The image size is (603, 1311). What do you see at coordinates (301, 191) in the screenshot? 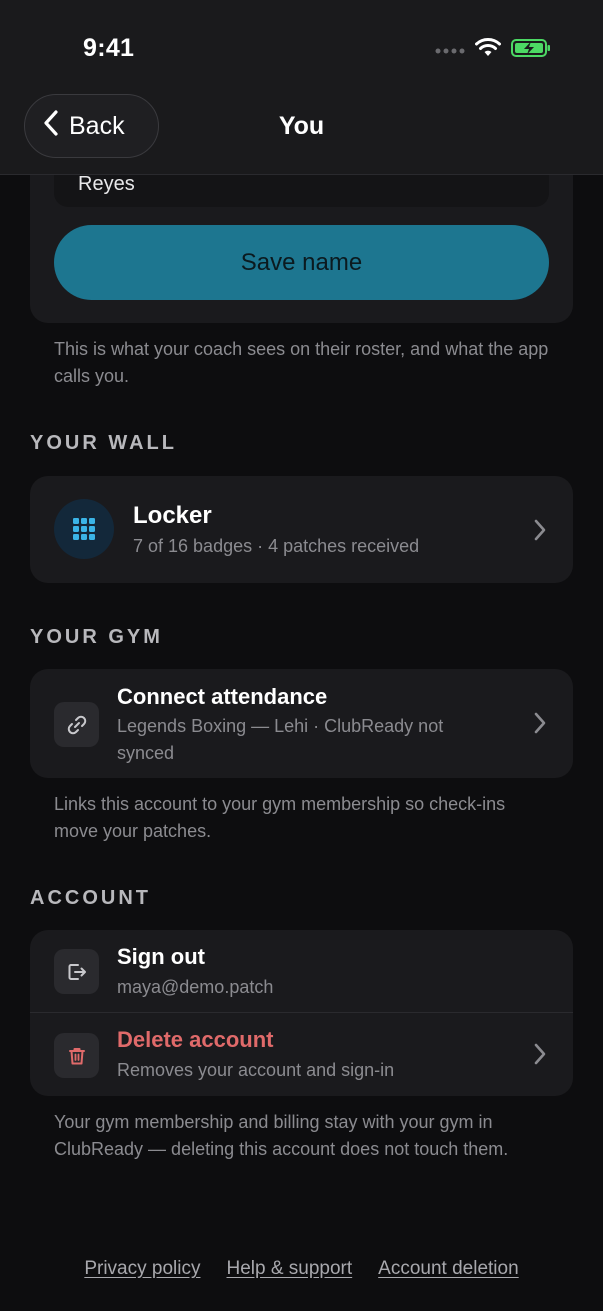
I see `last-name-field: Reyes` at bounding box center [301, 191].